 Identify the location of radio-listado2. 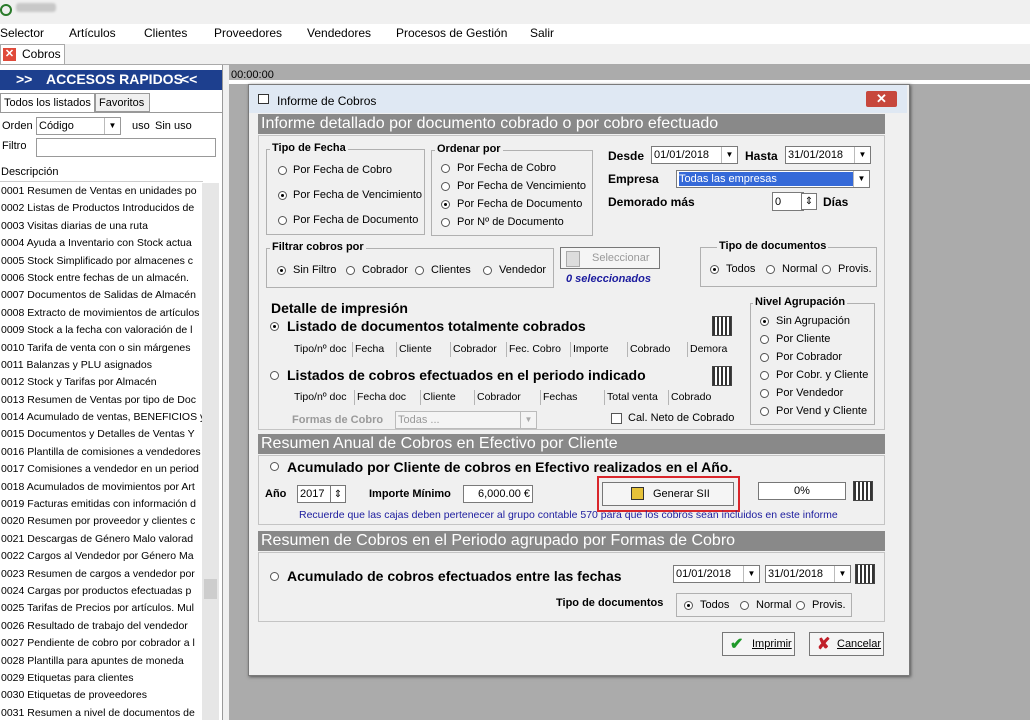
(274, 375).